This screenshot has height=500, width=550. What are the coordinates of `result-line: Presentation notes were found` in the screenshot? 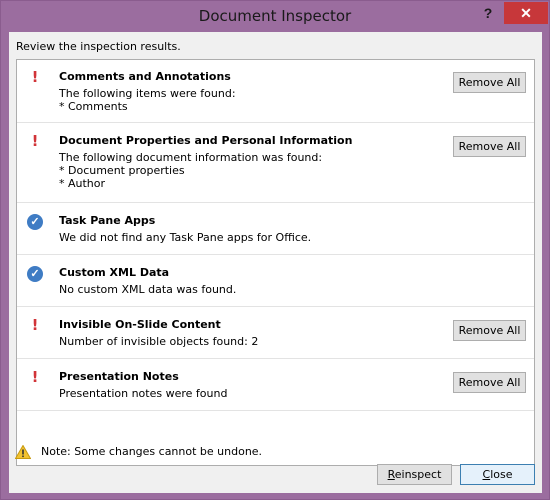 It's located at (143, 393).